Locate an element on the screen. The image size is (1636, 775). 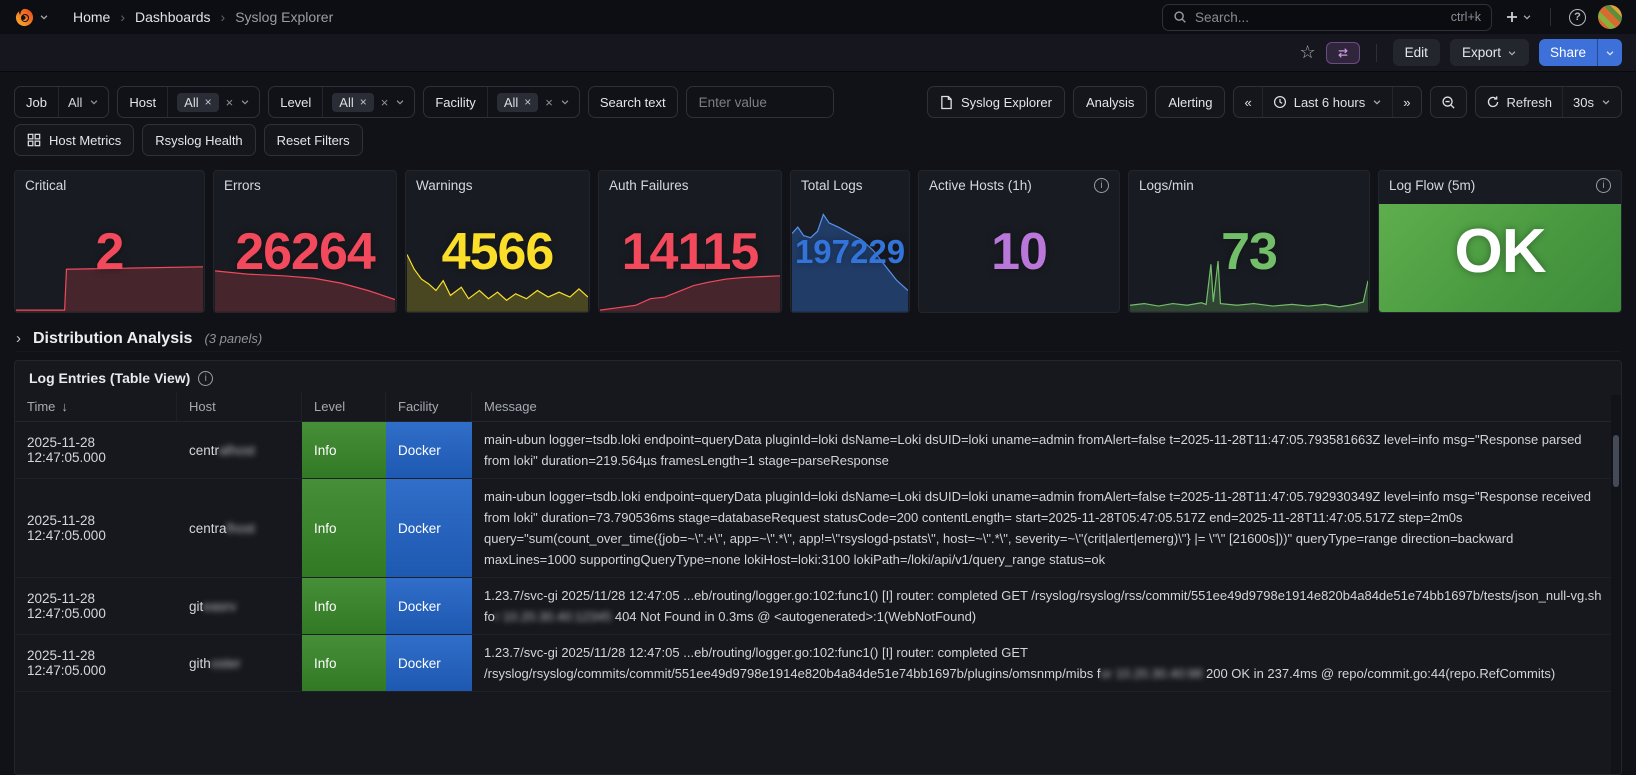
breadcrumb-dashboards: Dashboards is located at coordinates (173, 17).